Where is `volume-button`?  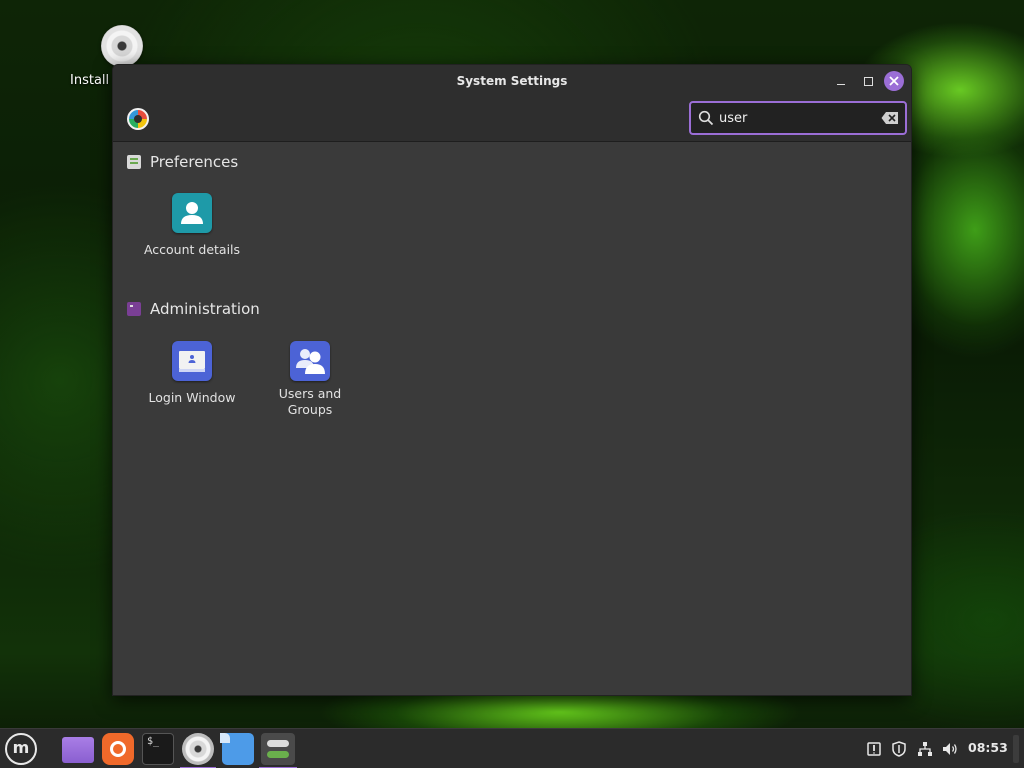
volume-button is located at coordinates (950, 749).